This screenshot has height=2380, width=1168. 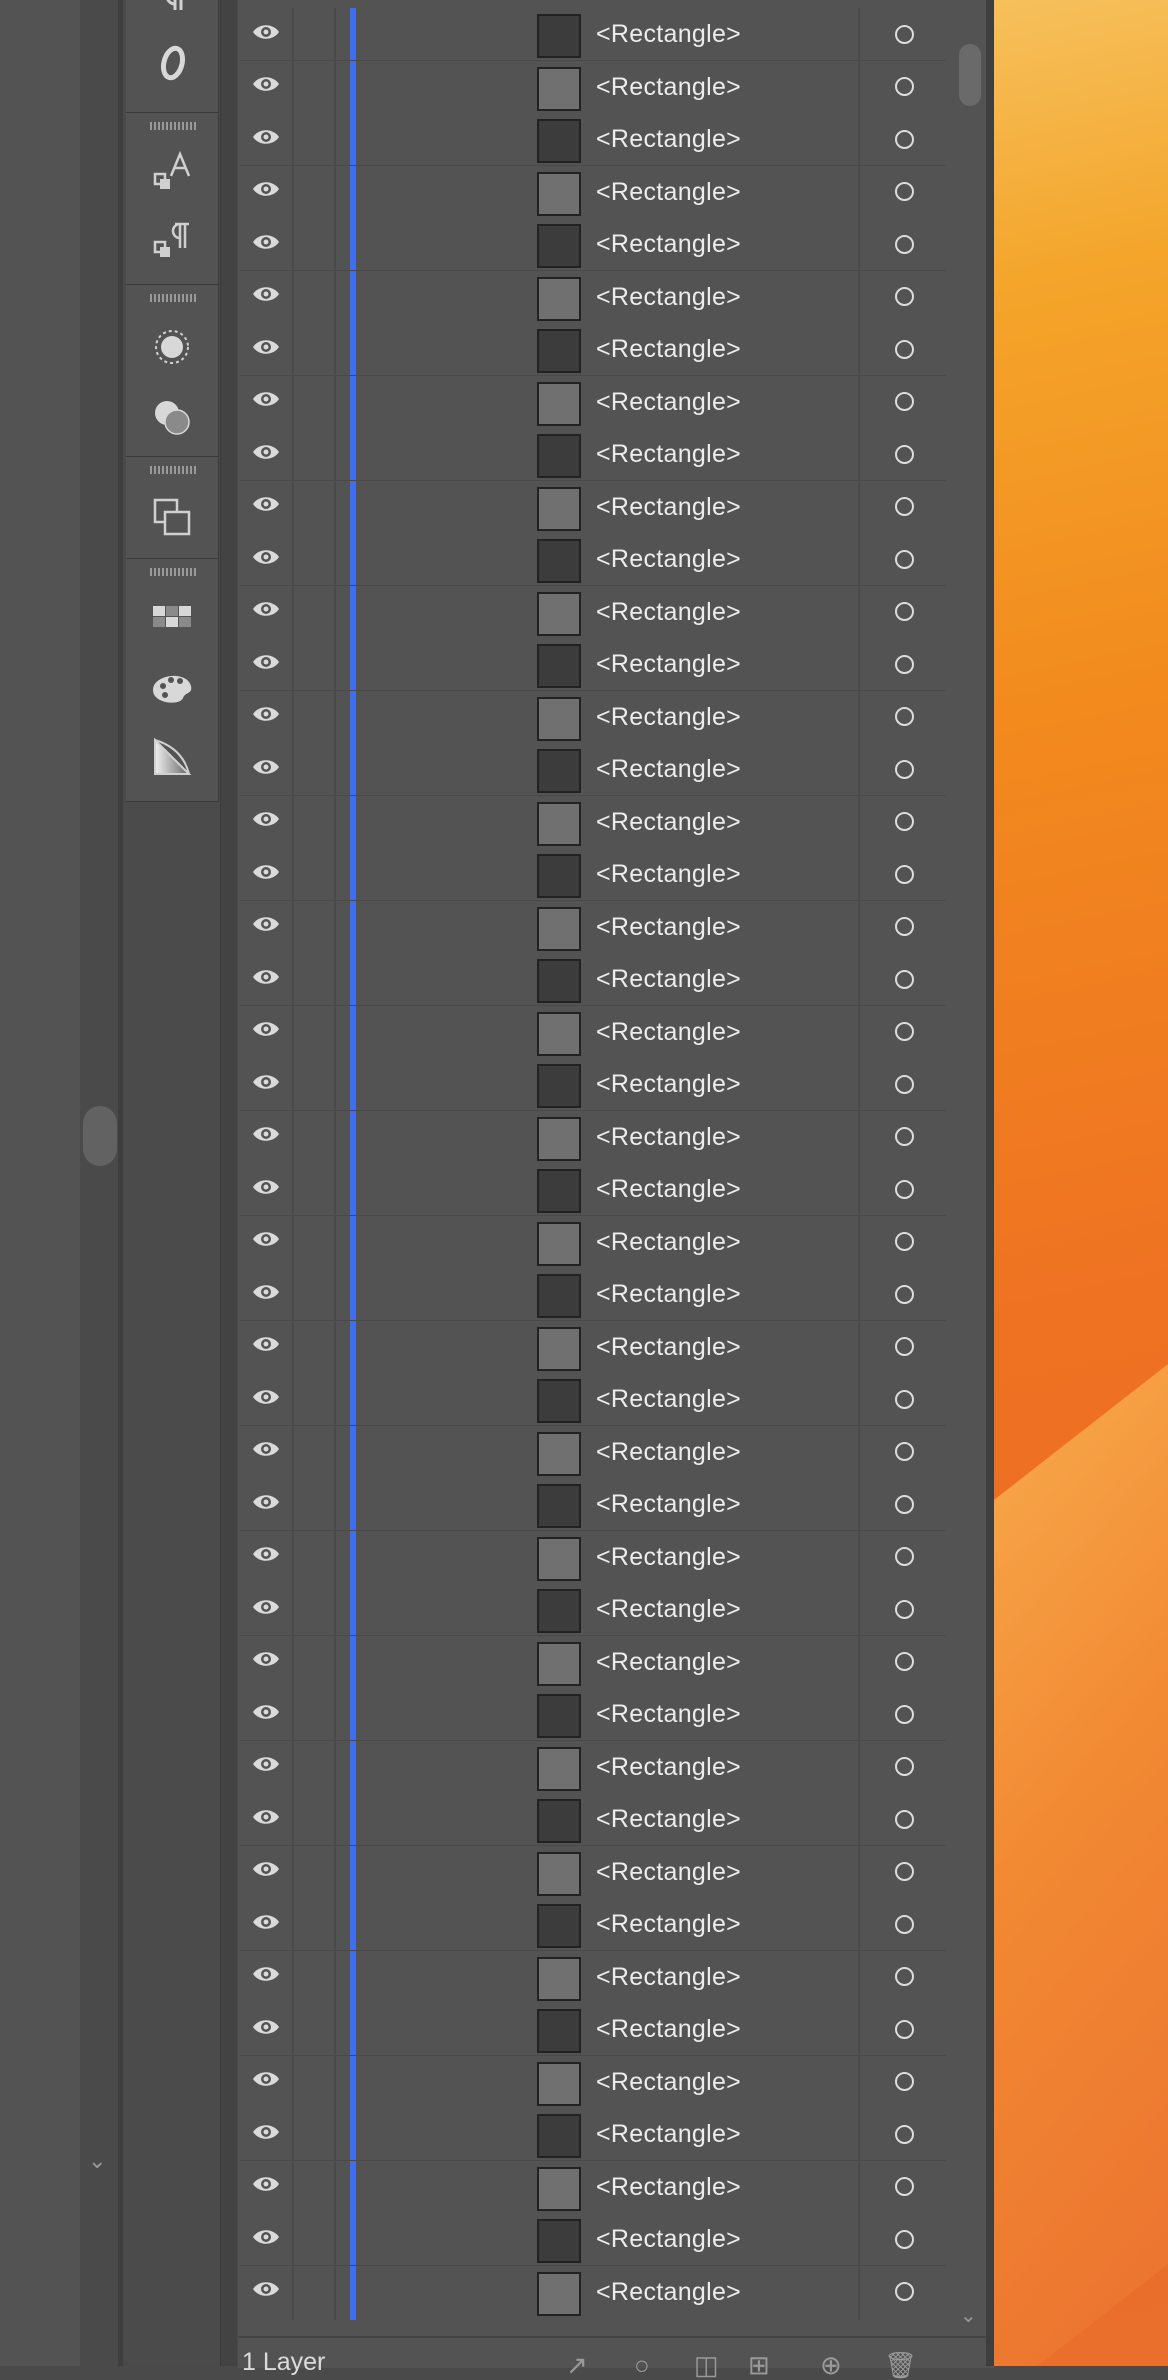 What do you see at coordinates (970, 75) in the screenshot?
I see `layers-scrollbar-thumb` at bounding box center [970, 75].